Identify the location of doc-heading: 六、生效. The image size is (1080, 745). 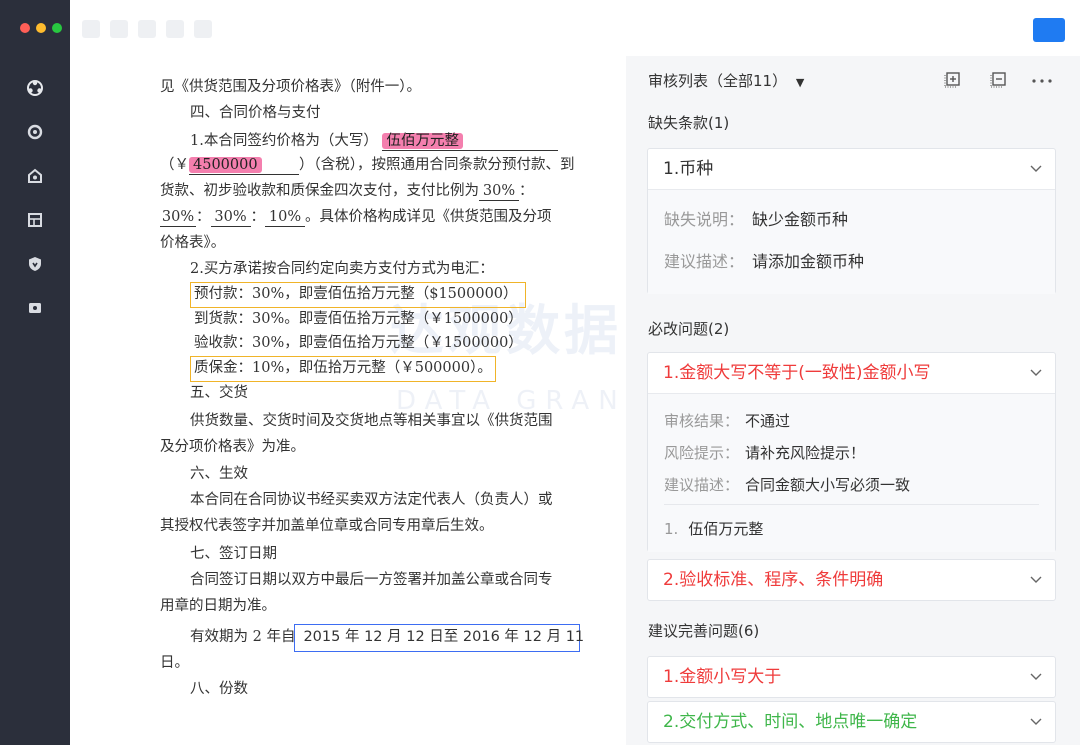
(219, 474).